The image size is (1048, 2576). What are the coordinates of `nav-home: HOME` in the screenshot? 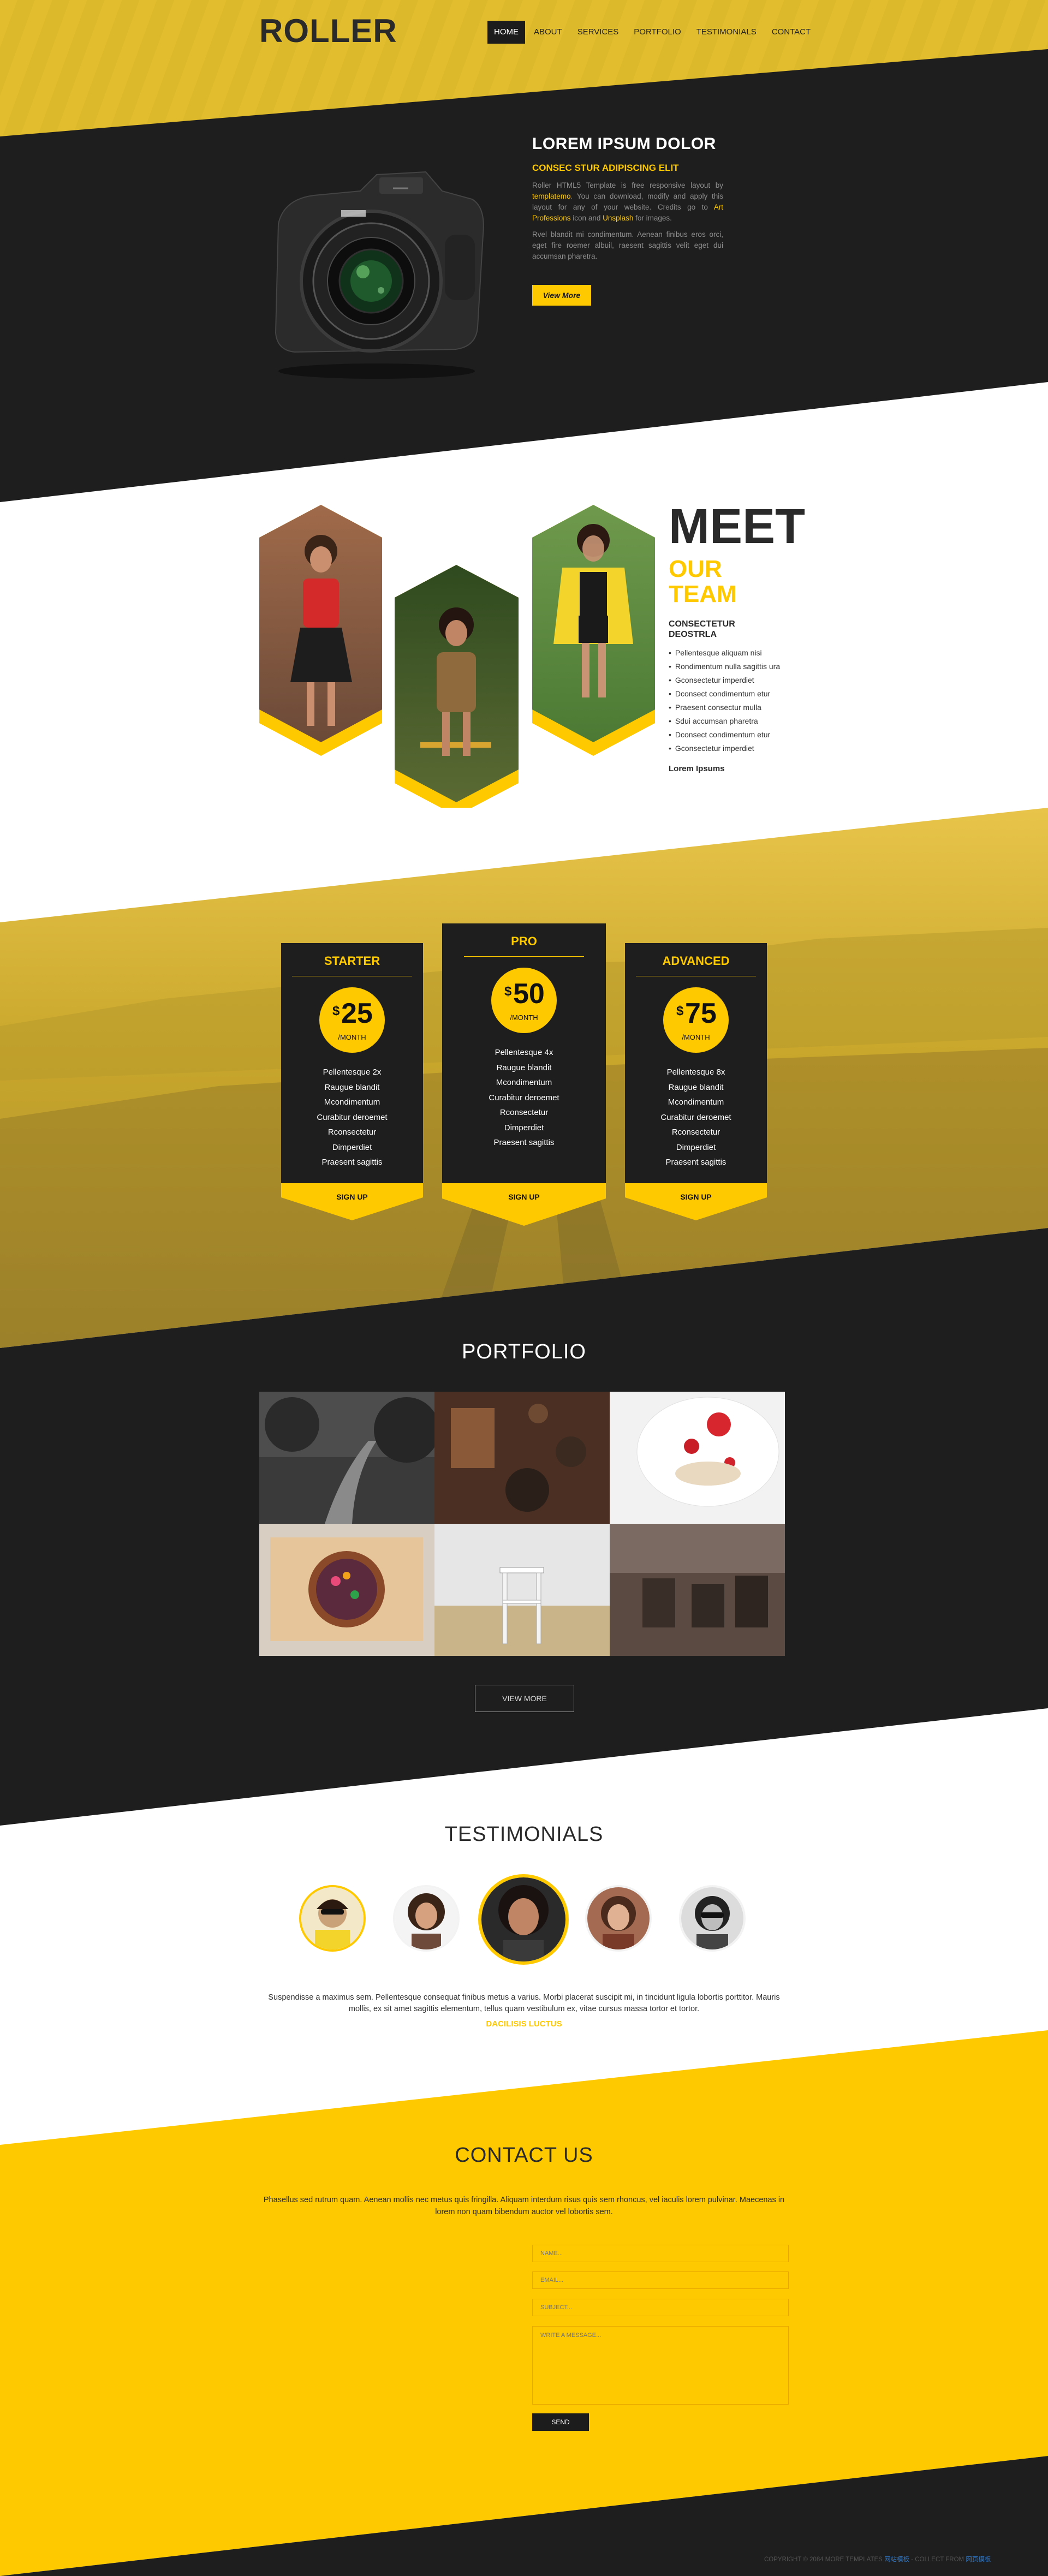 It's located at (506, 32).